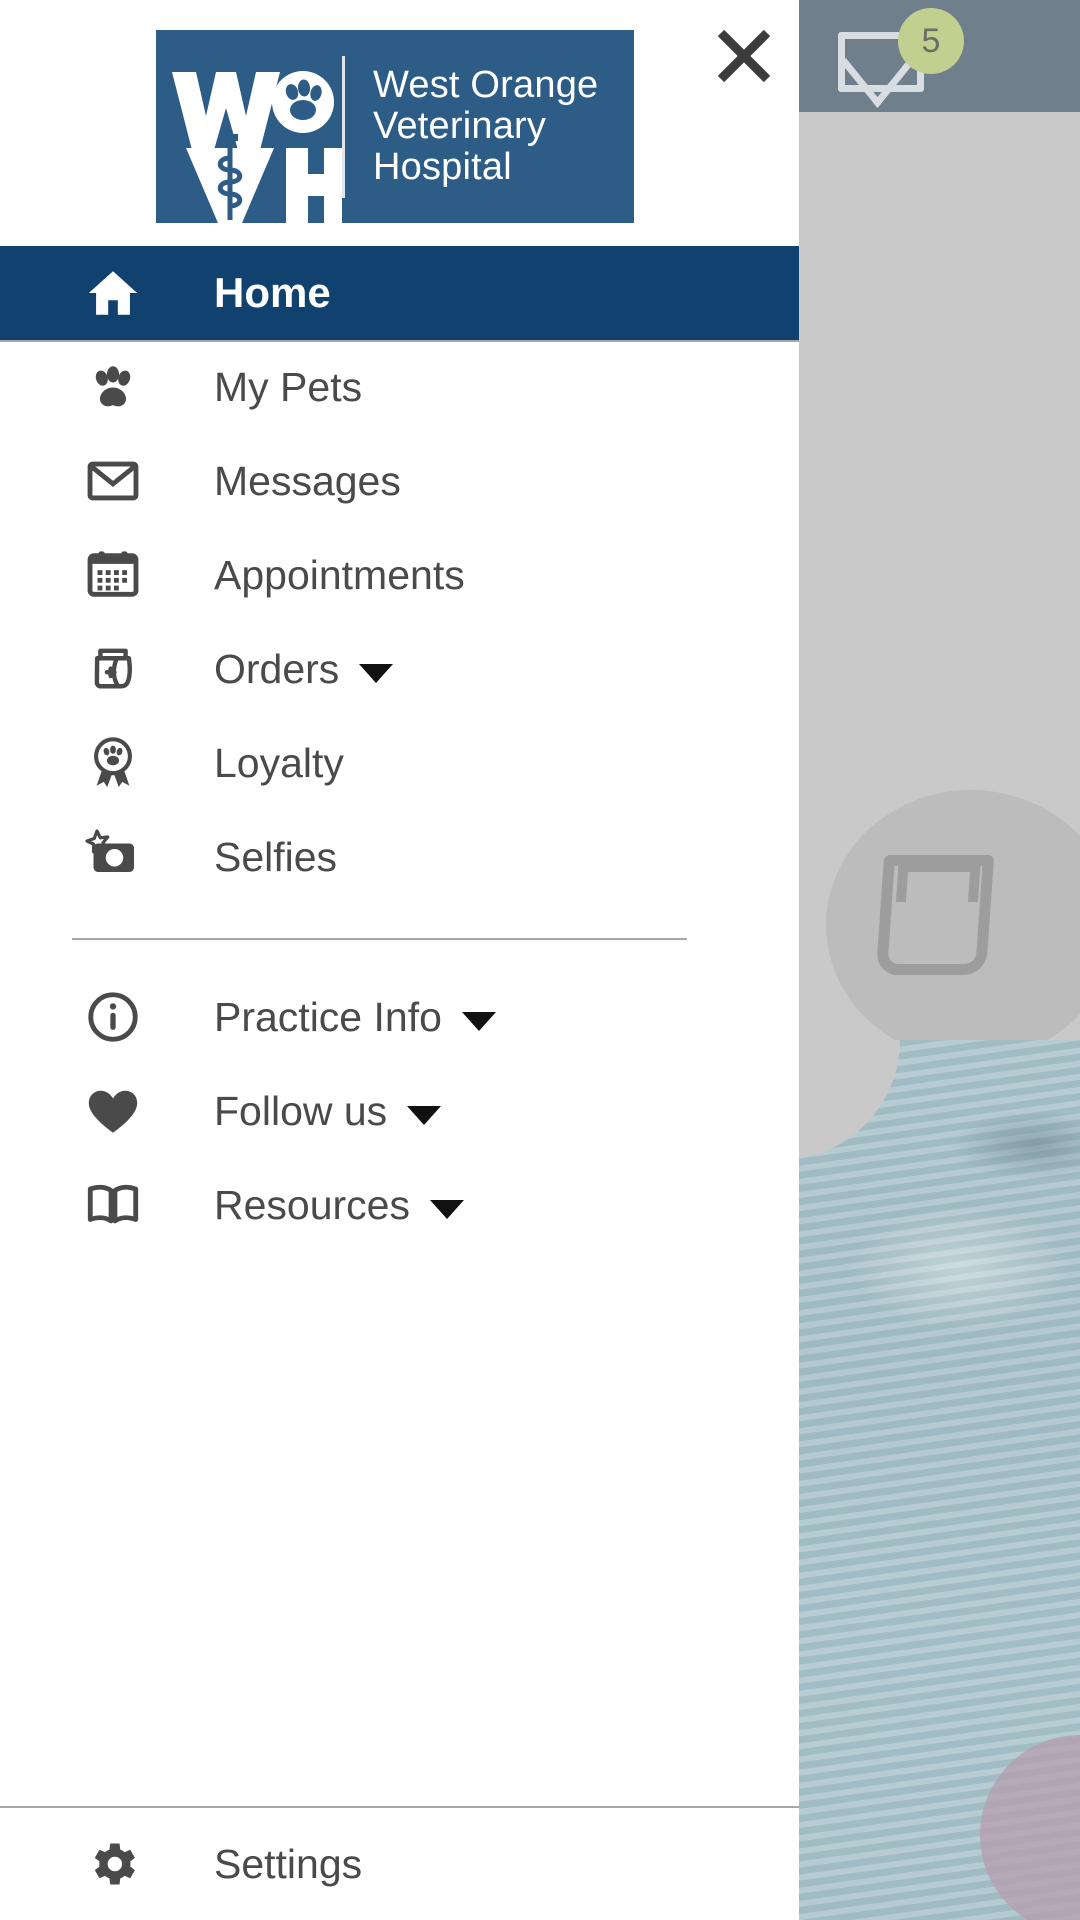 Image resolution: width=1080 pixels, height=1920 pixels. Describe the element at coordinates (399, 293) in the screenshot. I see `sidebar-item-home: Home` at that location.